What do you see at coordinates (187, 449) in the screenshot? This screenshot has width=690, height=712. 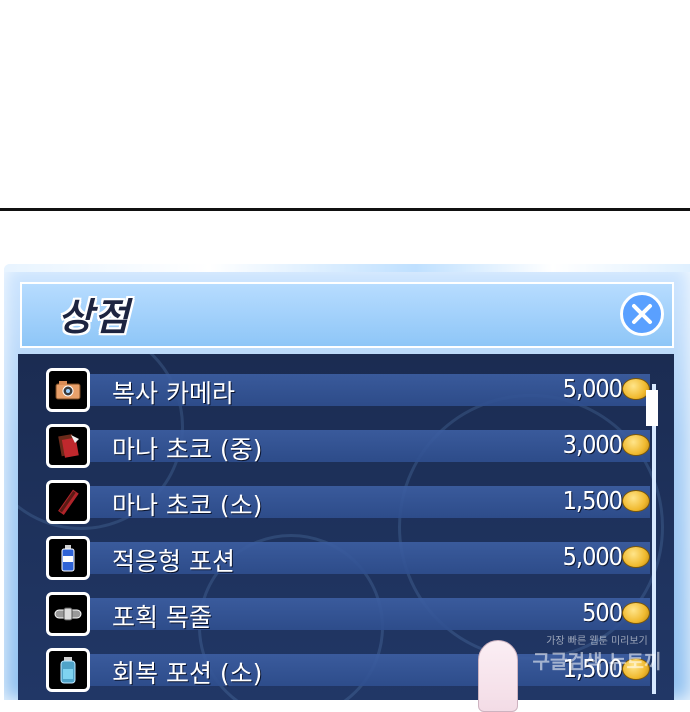 I see `item-name: 마나 초코 (중)` at bounding box center [187, 449].